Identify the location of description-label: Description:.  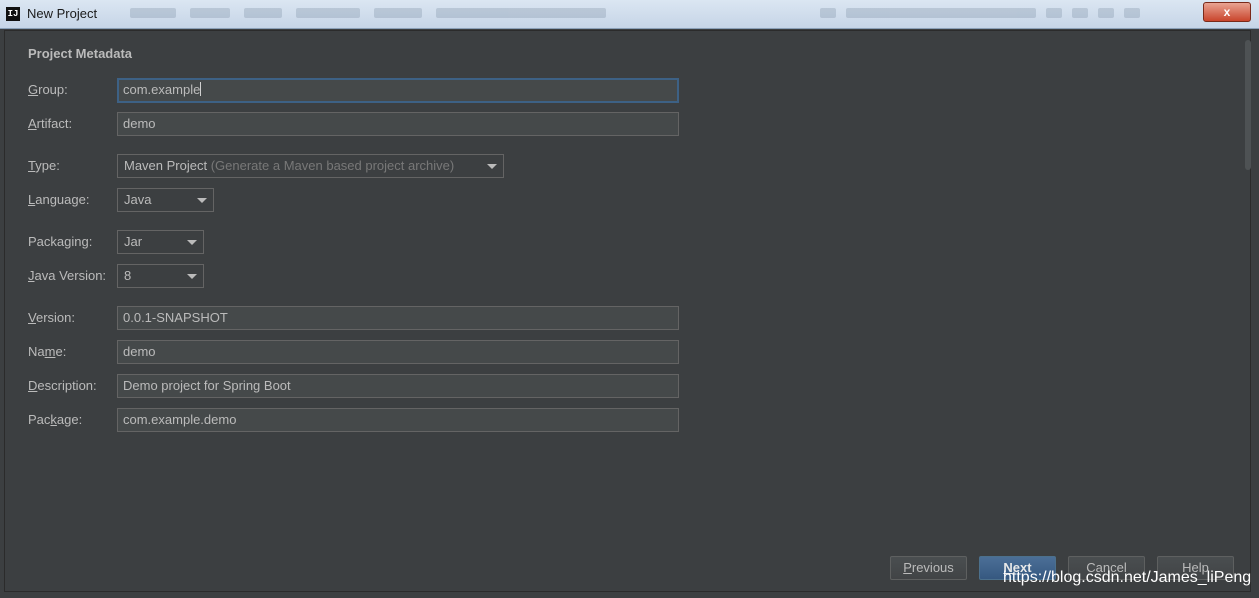
(62, 385).